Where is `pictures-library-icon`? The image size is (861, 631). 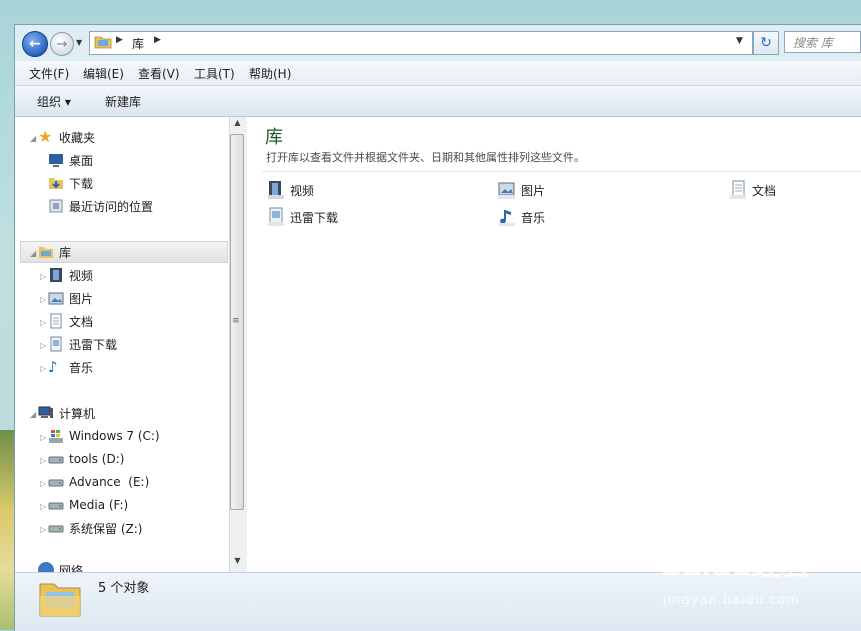
pictures-library-icon is located at coordinates (56, 298).